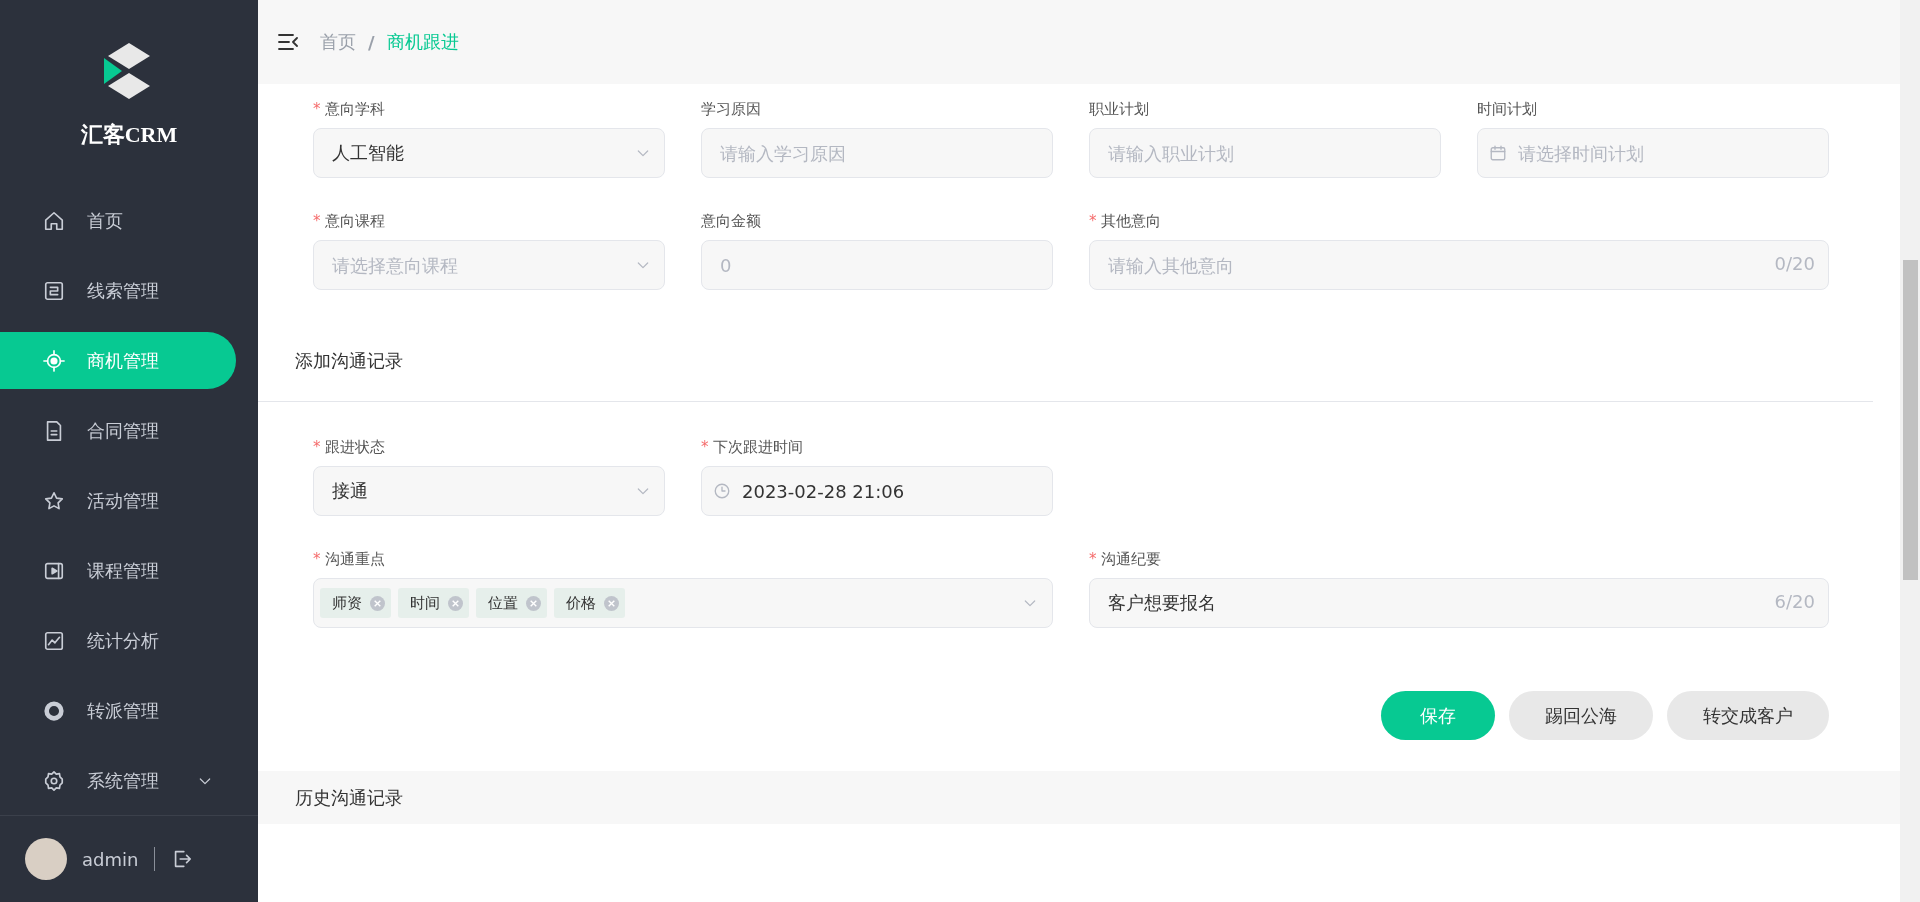  I want to click on character-counter: 6/20, so click(1794, 601).